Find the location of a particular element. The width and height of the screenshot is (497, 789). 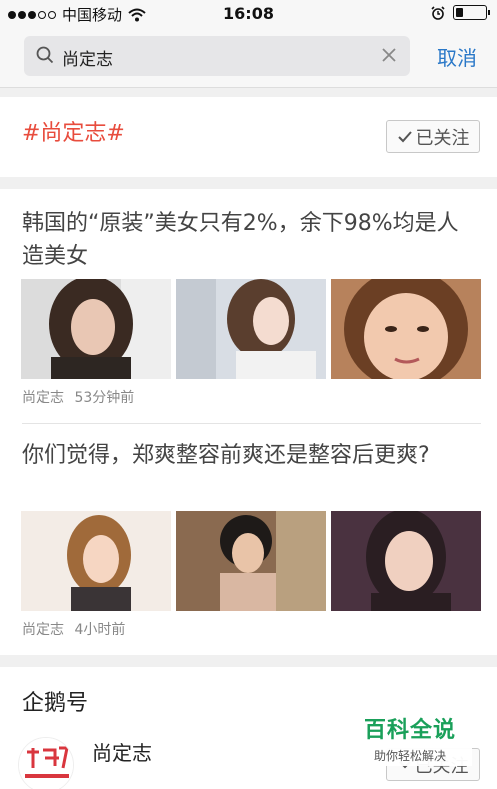

topic-follow-button: 已关注 is located at coordinates (433, 136).